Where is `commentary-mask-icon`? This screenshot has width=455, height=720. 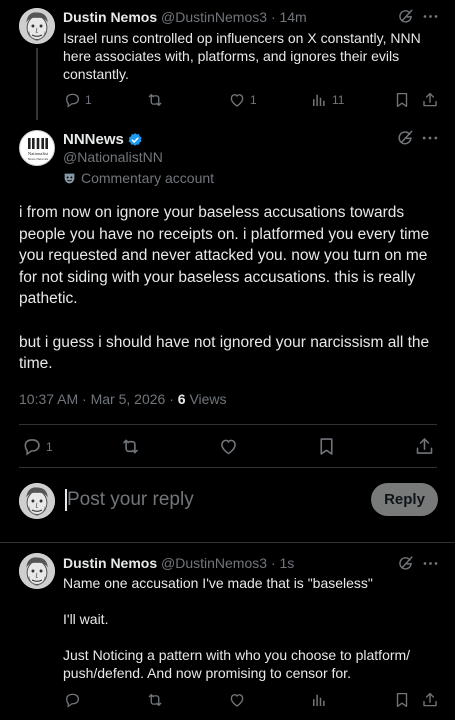
commentary-mask-icon is located at coordinates (69, 178).